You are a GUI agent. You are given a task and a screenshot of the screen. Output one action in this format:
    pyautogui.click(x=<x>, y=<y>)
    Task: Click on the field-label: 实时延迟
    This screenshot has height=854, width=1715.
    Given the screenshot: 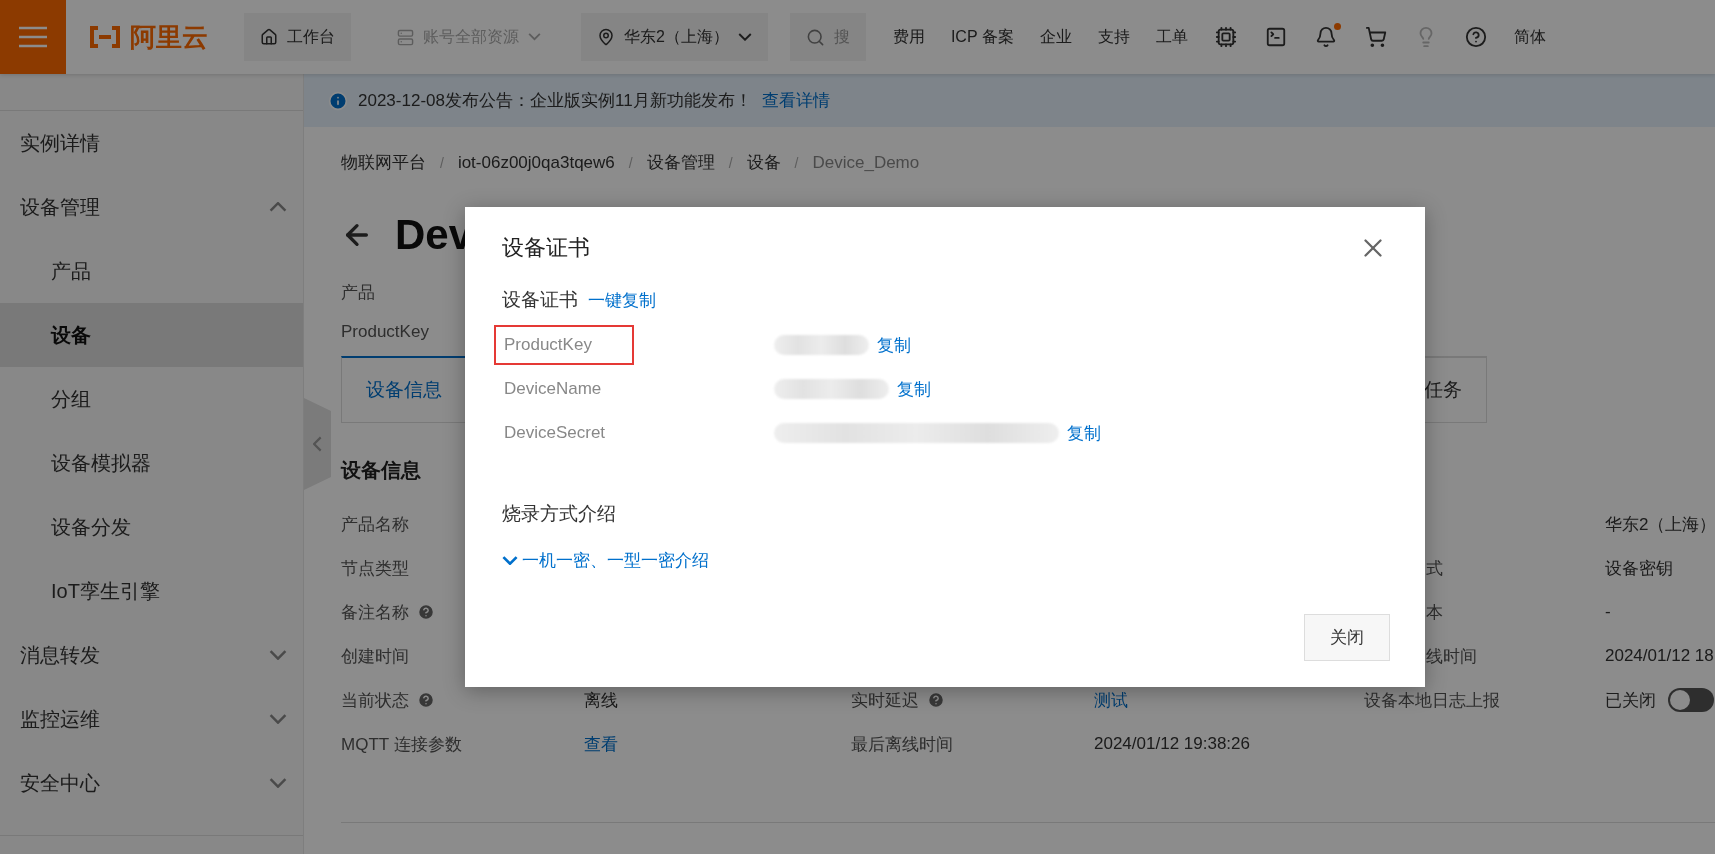 What is the action you would take?
    pyautogui.click(x=885, y=700)
    